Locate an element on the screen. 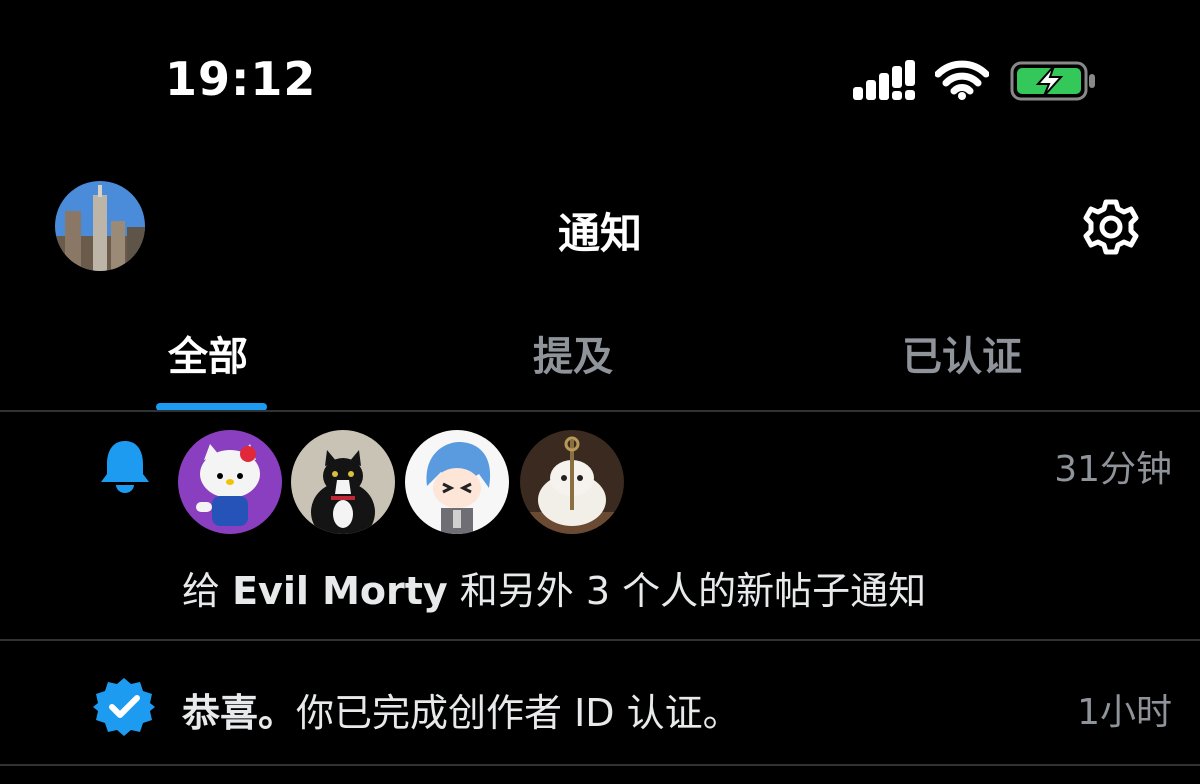 The width and height of the screenshot is (1200, 784). notification-time: 1小时 is located at coordinates (1124, 712).